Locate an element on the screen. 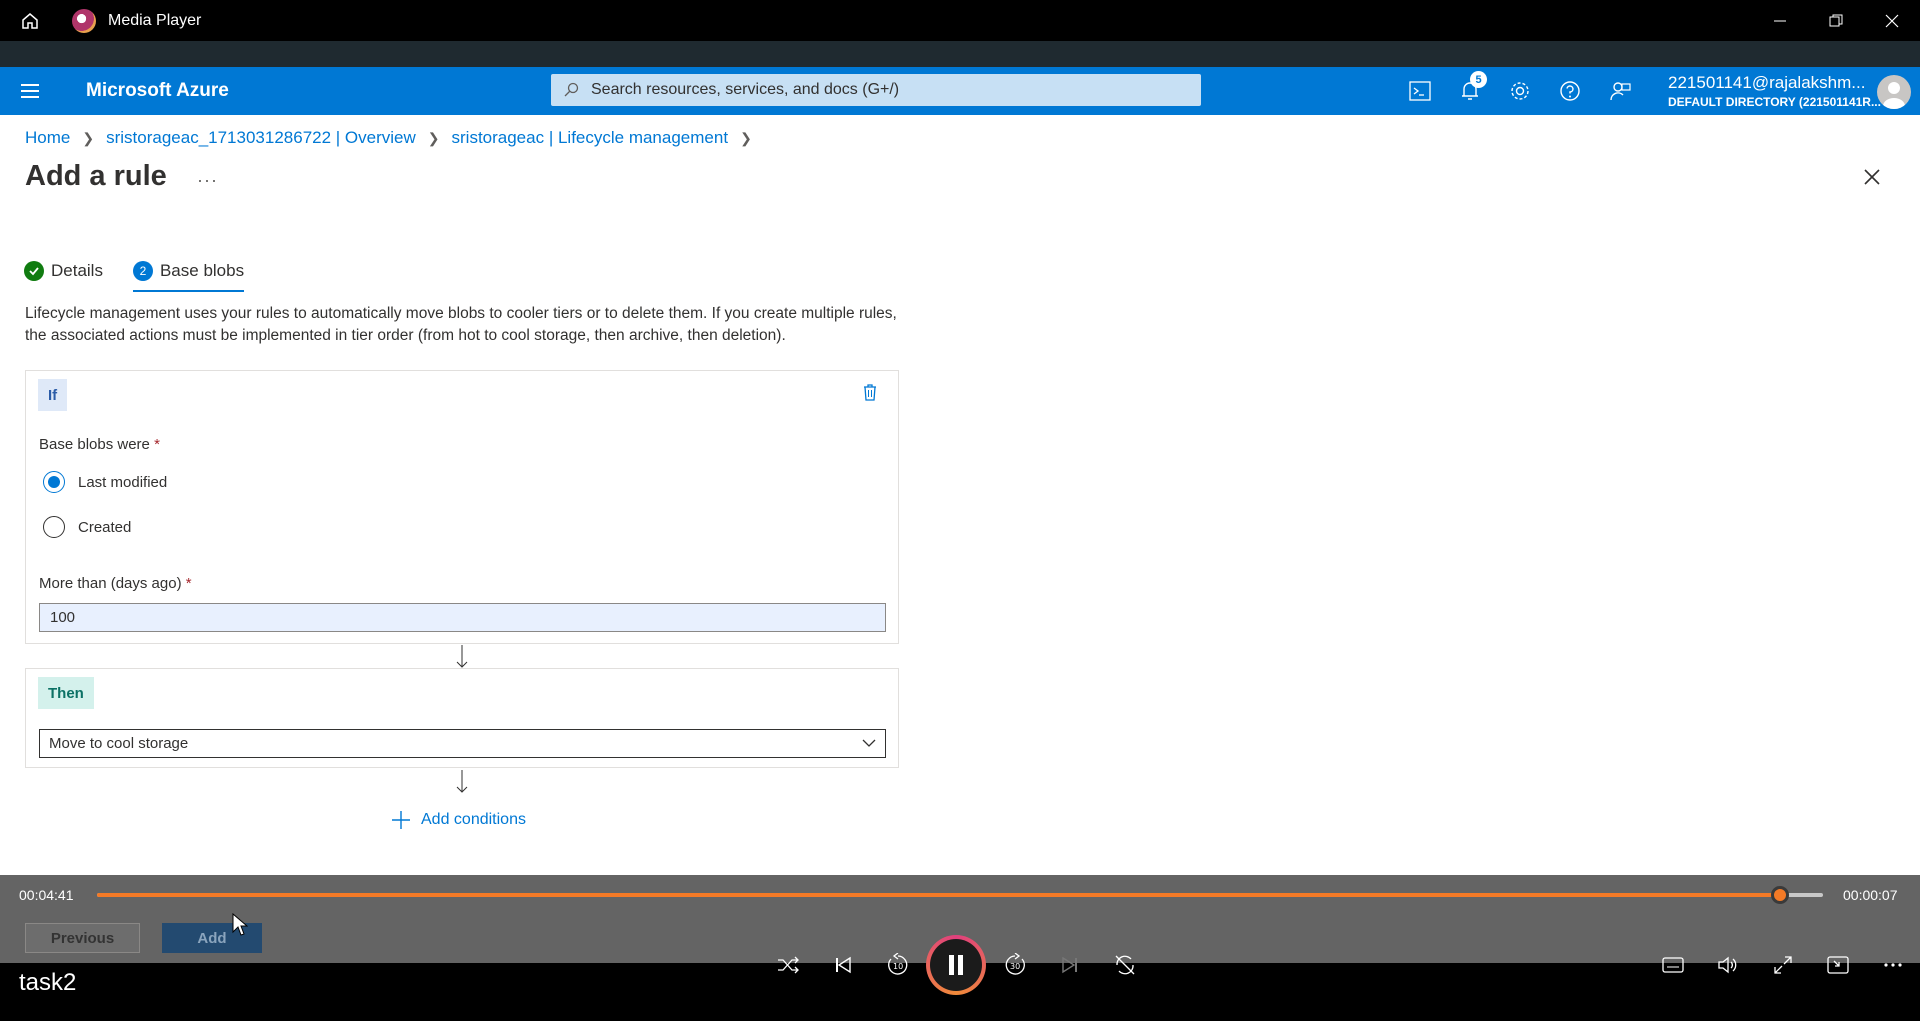 The width and height of the screenshot is (1920, 1021). add-conditions-button: Add conditions is located at coordinates (458, 820).